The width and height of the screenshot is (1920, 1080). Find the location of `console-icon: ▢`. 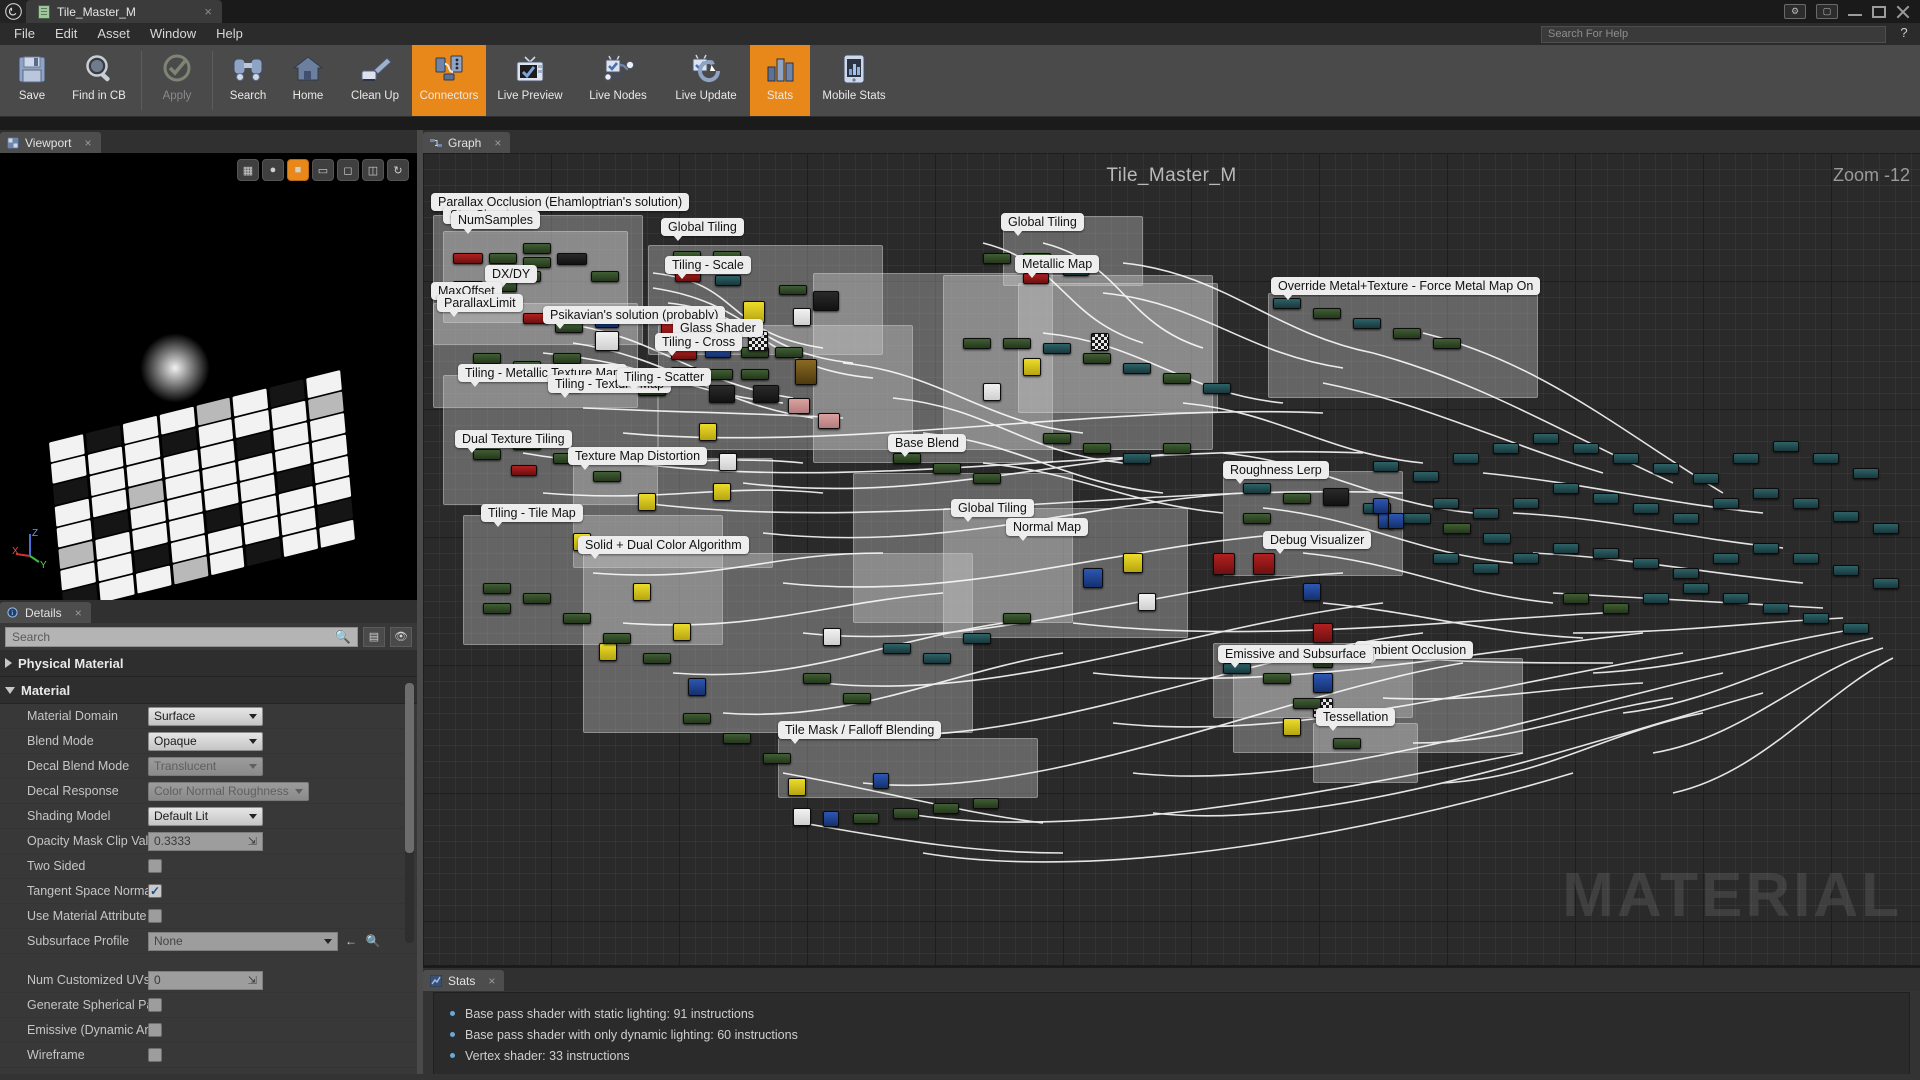

console-icon: ▢ is located at coordinates (1827, 11).